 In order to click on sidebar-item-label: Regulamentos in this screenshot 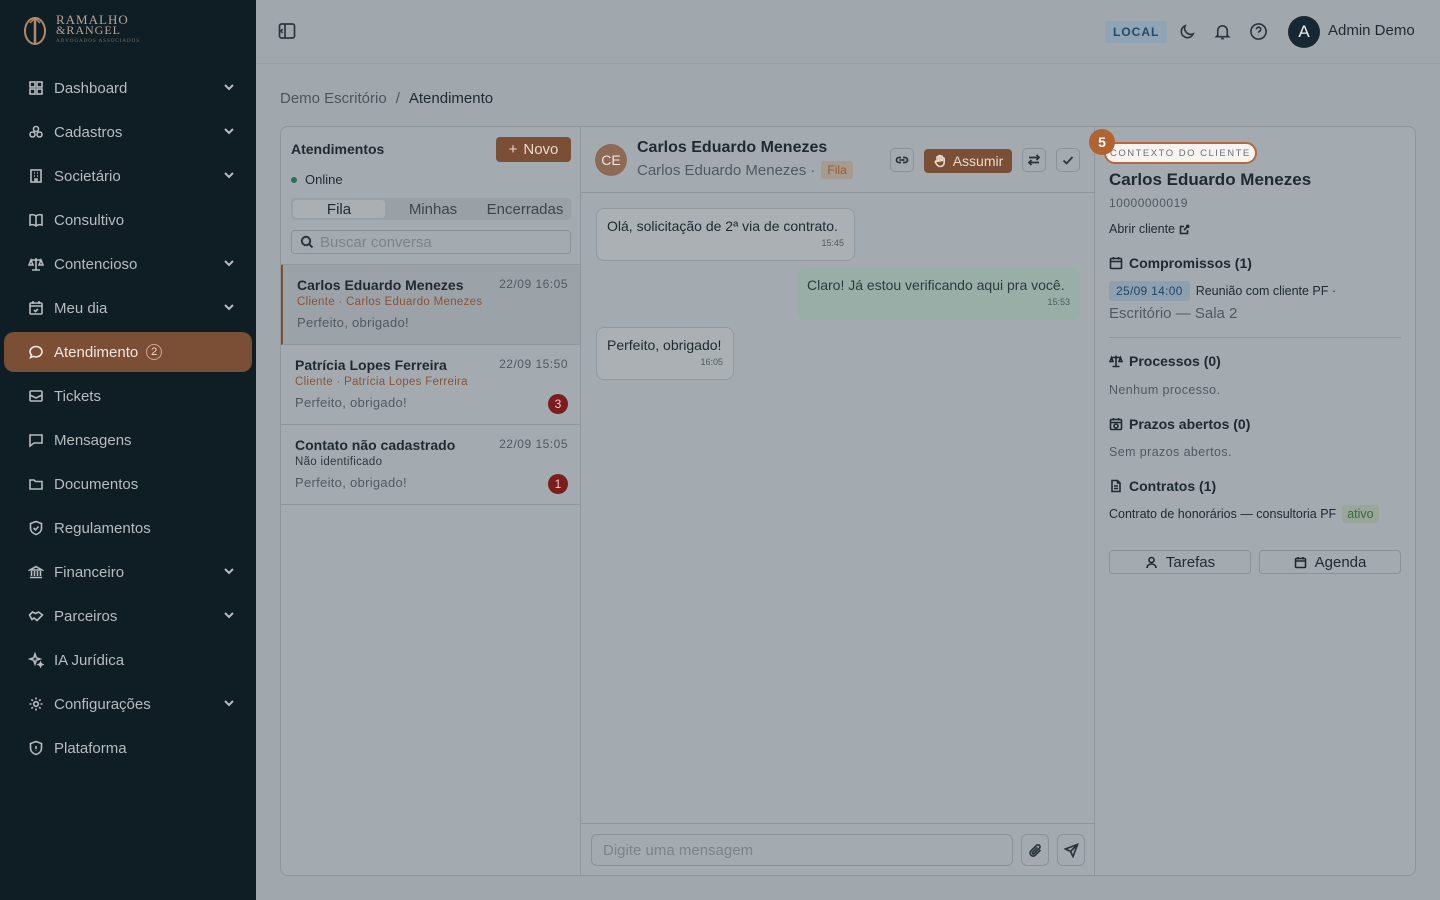, I will do `click(102, 528)`.